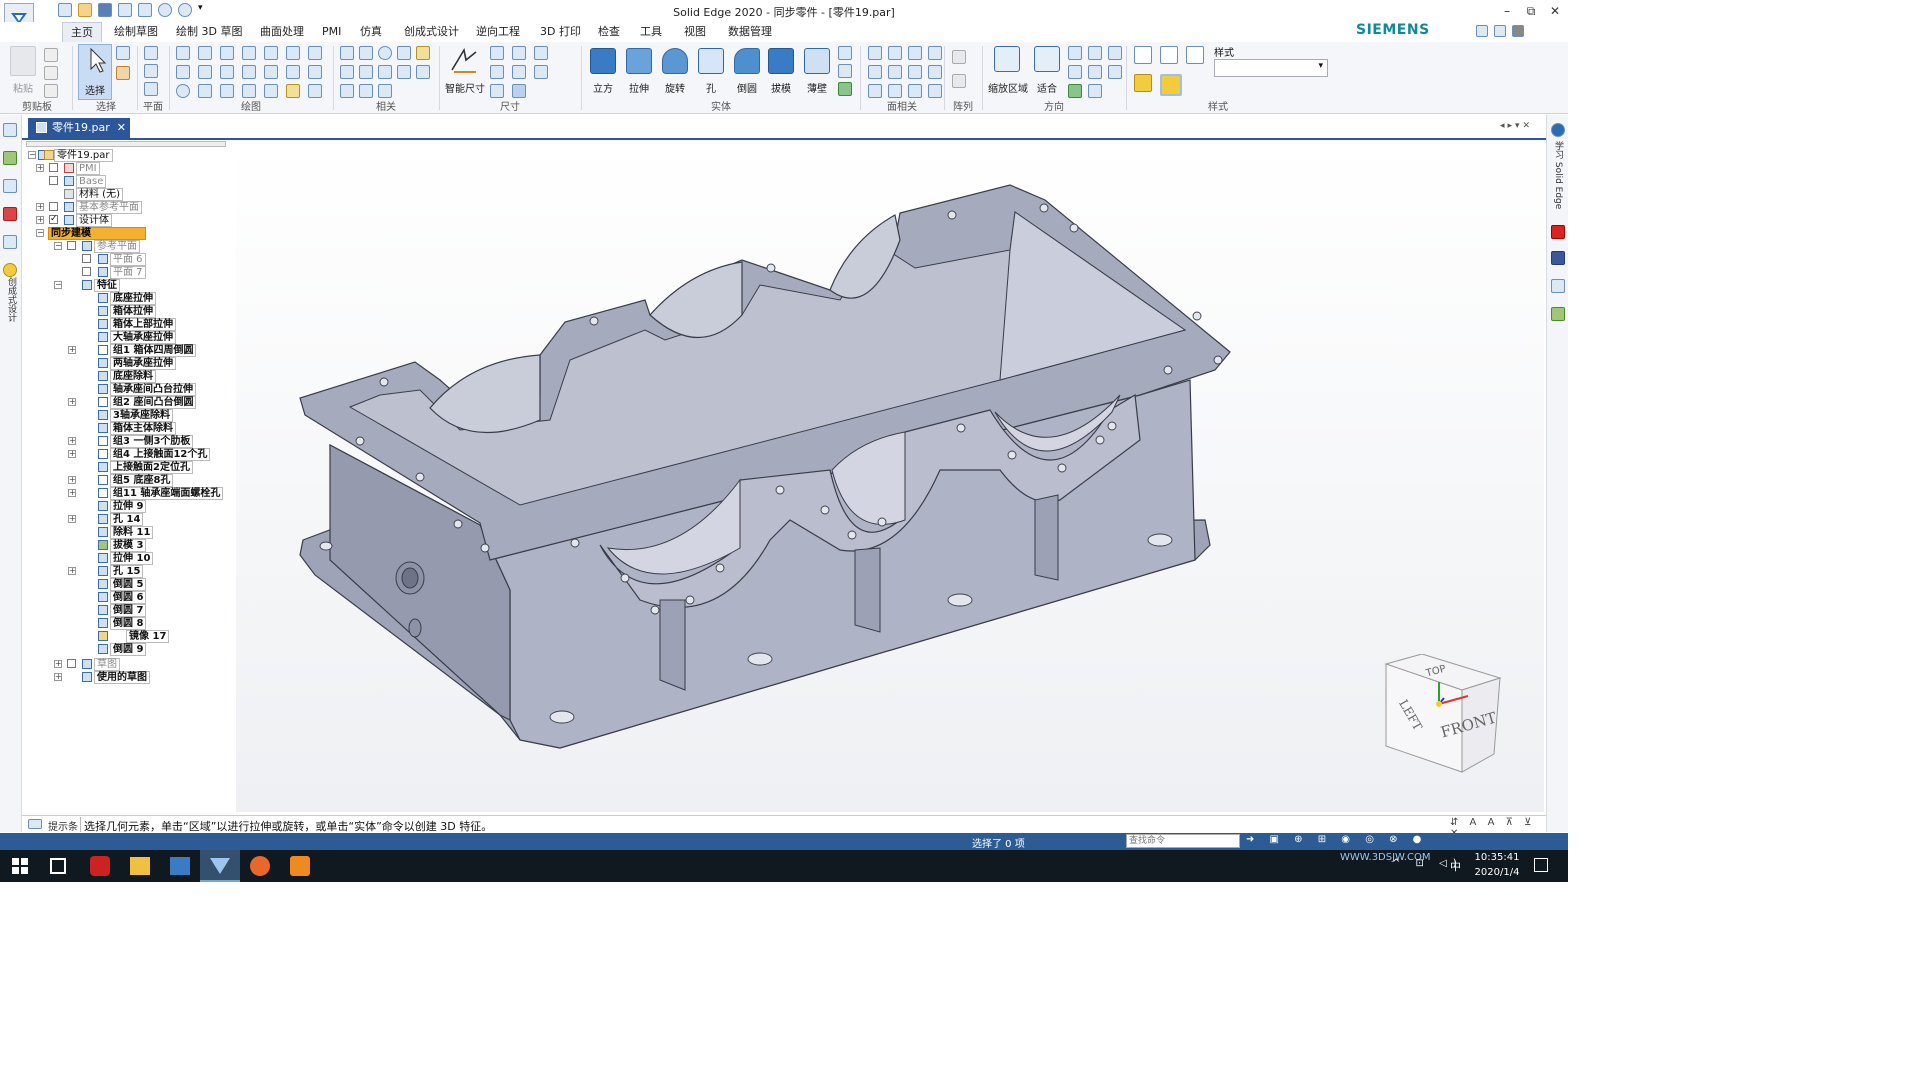 This screenshot has width=1920, height=1080. What do you see at coordinates (107, 259) in the screenshot?
I see `tree-plane-6: 平面 6` at bounding box center [107, 259].